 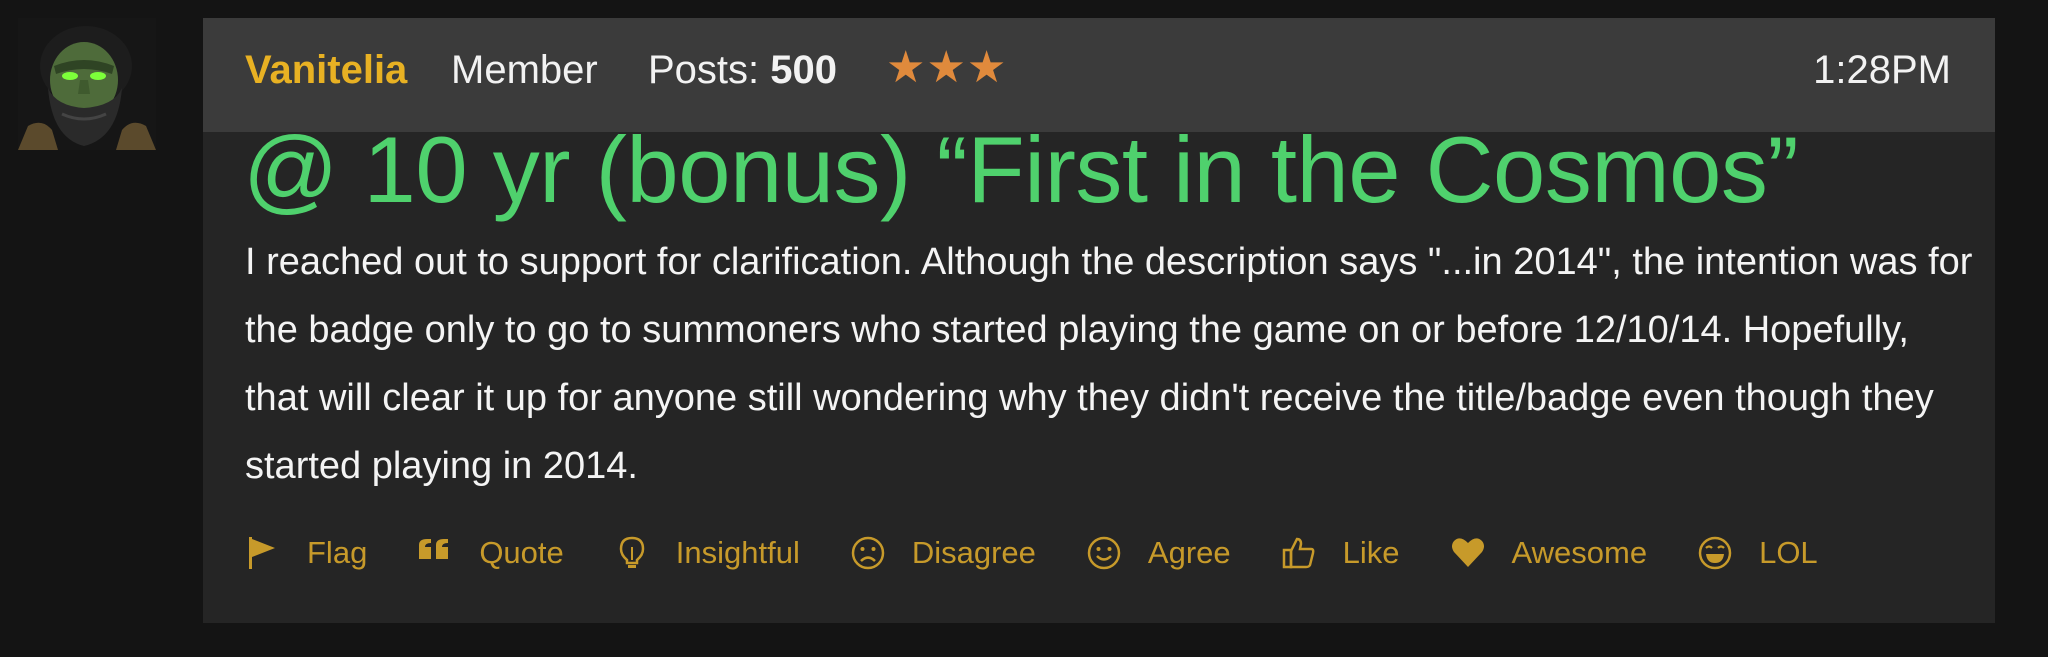 What do you see at coordinates (306, 553) in the screenshot?
I see `flag-button: Flag` at bounding box center [306, 553].